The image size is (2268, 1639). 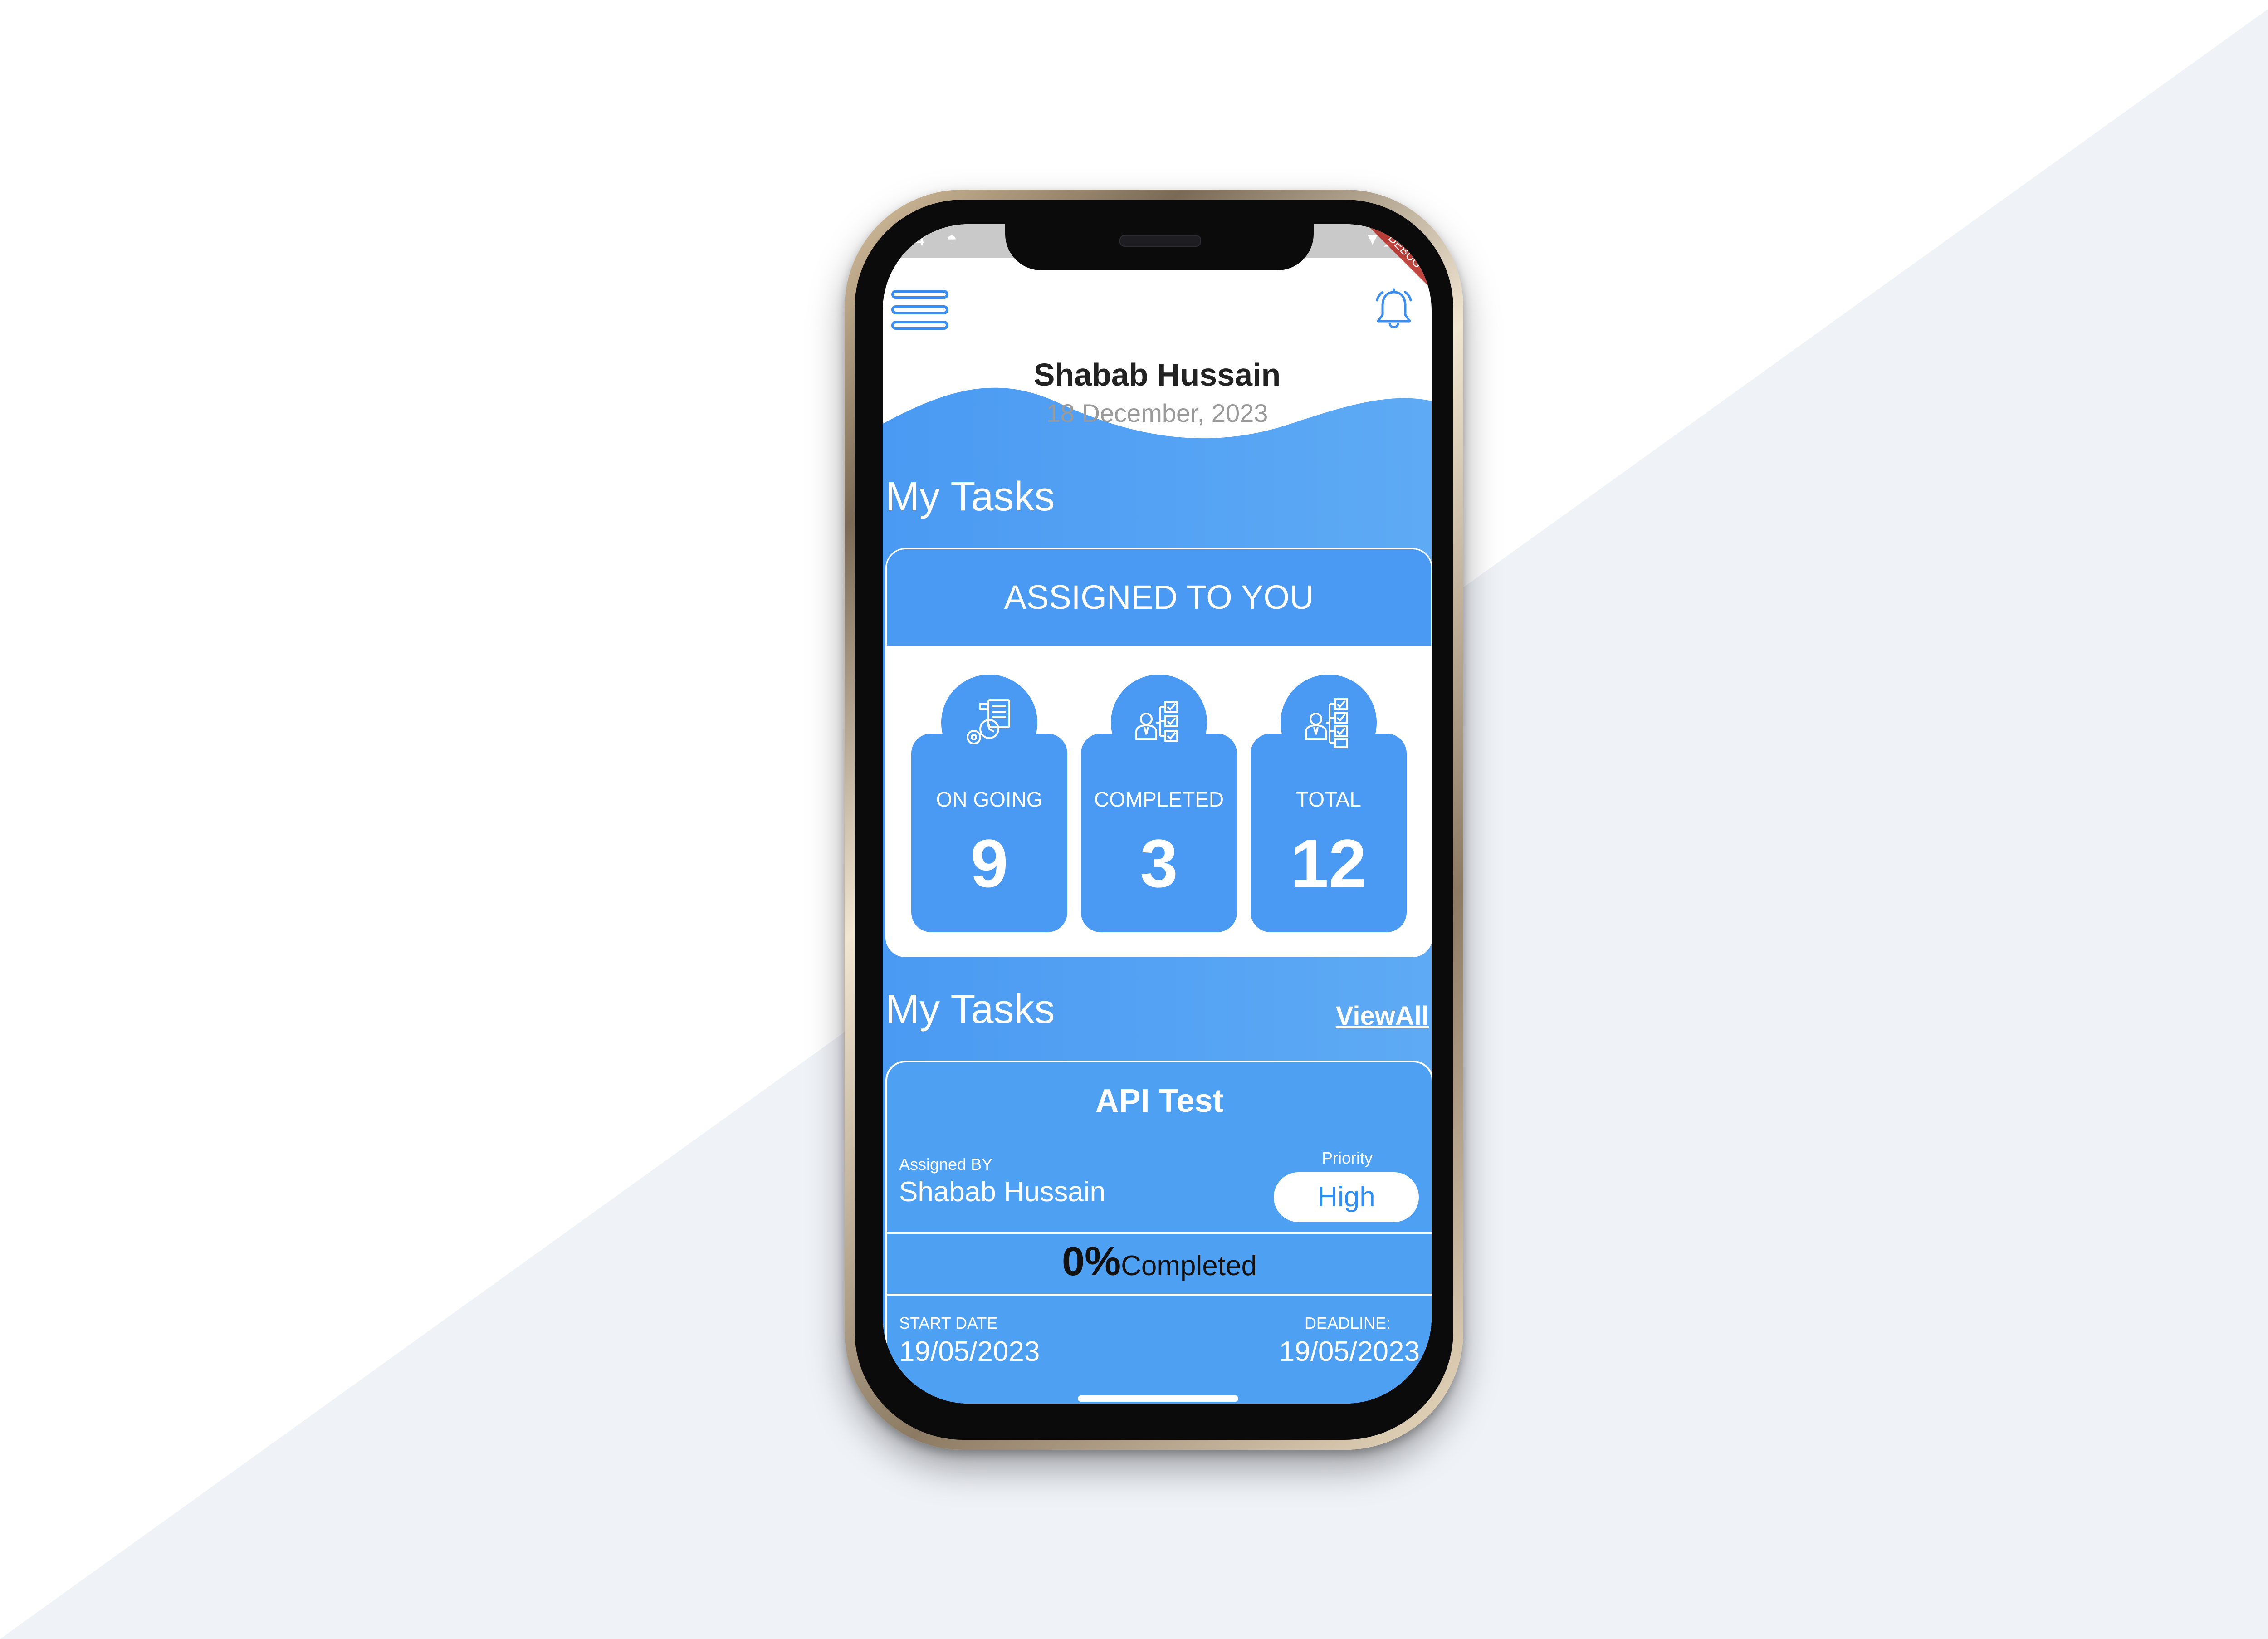 What do you see at coordinates (990, 799) in the screenshot?
I see `stat-ongoing-label: ON GOING` at bounding box center [990, 799].